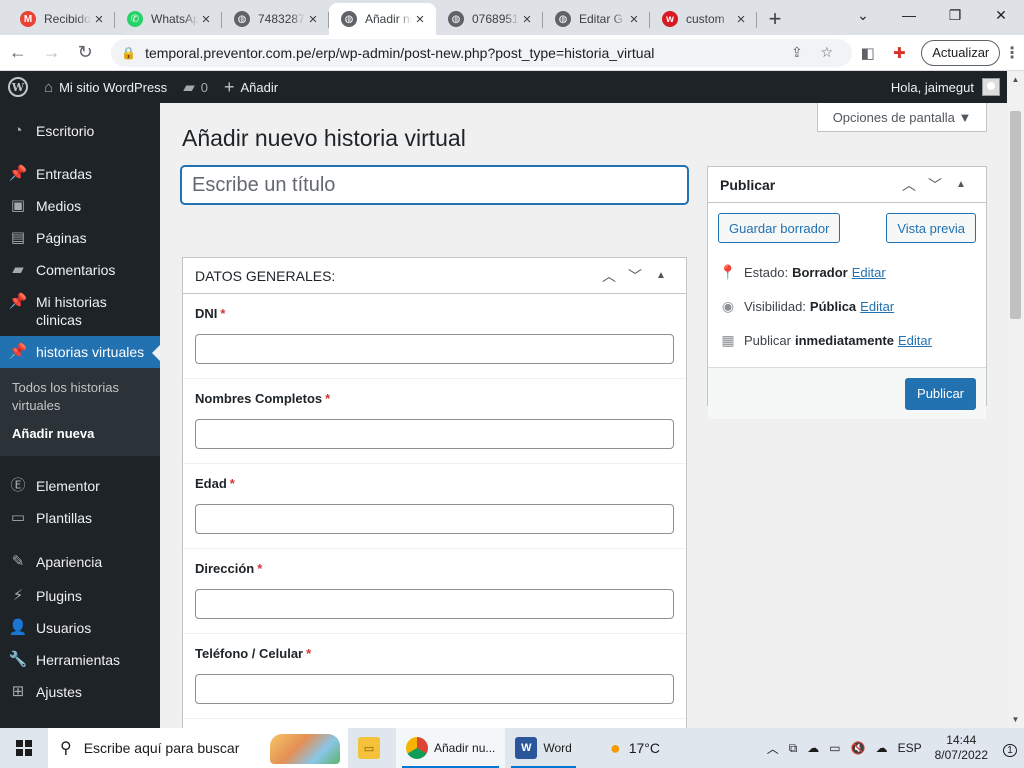 The width and height of the screenshot is (1024, 768). I want to click on field-label: Nombres Completos *, so click(434, 398).